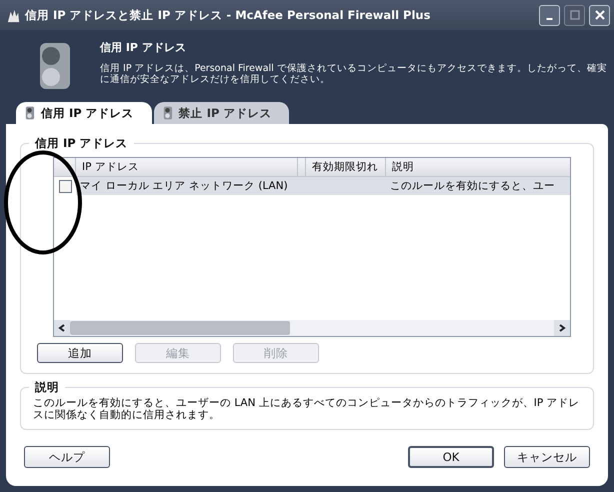  I want to click on tab: 信用 IP アドレス, so click(84, 113).